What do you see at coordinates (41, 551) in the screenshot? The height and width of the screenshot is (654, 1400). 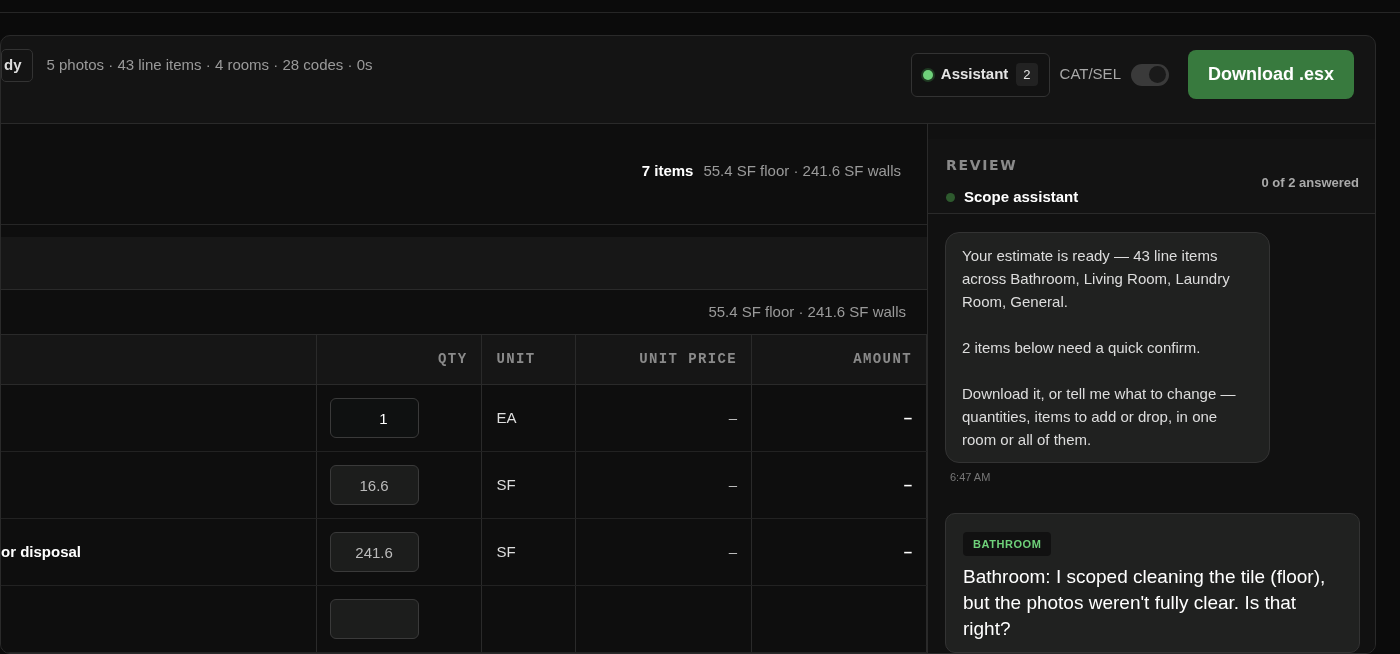 I see `item-description: or disposal` at bounding box center [41, 551].